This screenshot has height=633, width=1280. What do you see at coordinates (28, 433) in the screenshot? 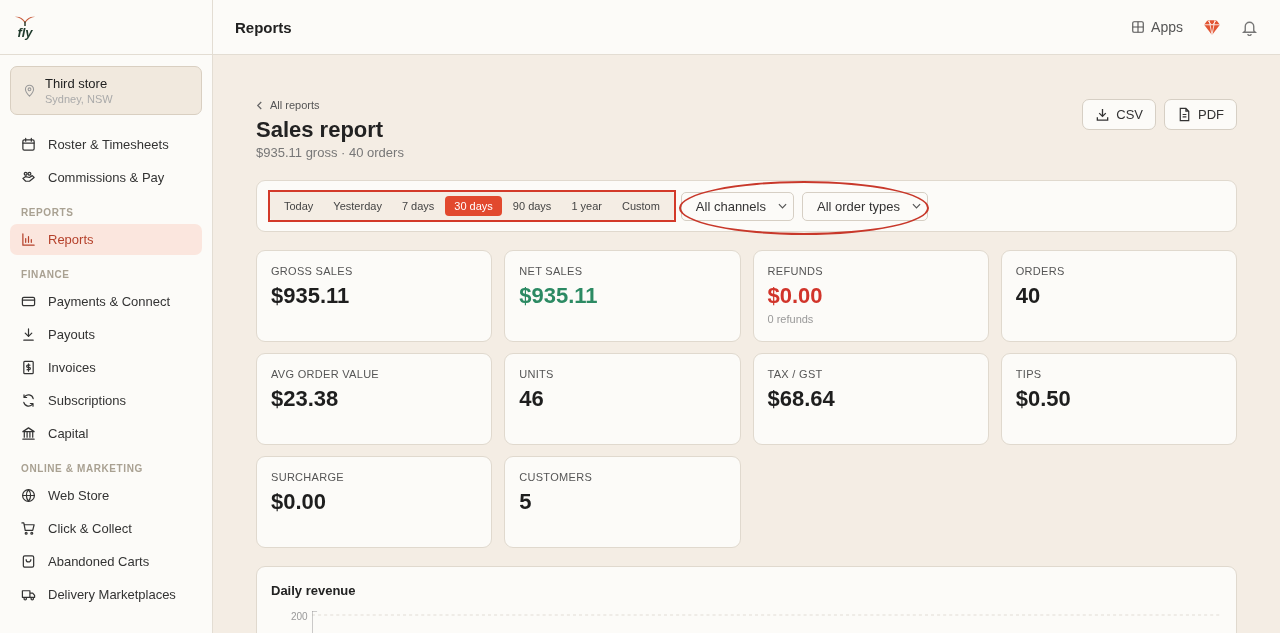
I see `bank-icon` at bounding box center [28, 433].